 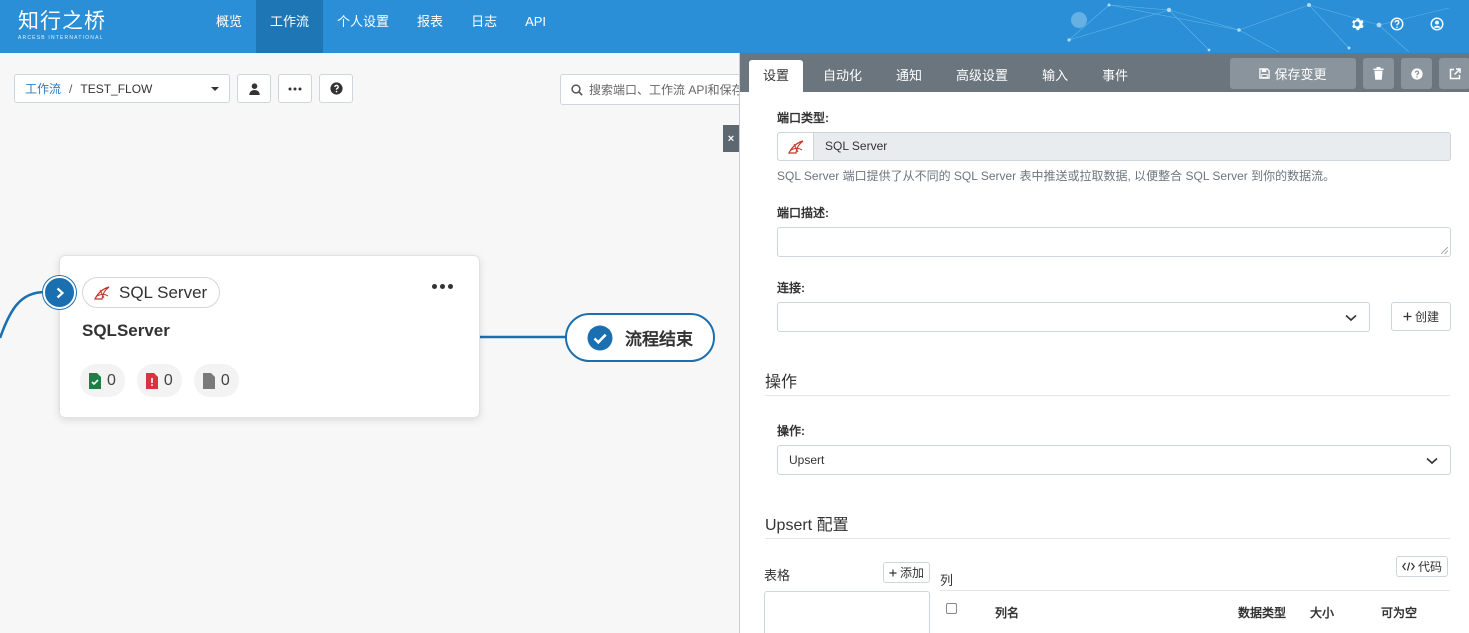 What do you see at coordinates (216, 380) in the screenshot?
I see `stat-pending: 0` at bounding box center [216, 380].